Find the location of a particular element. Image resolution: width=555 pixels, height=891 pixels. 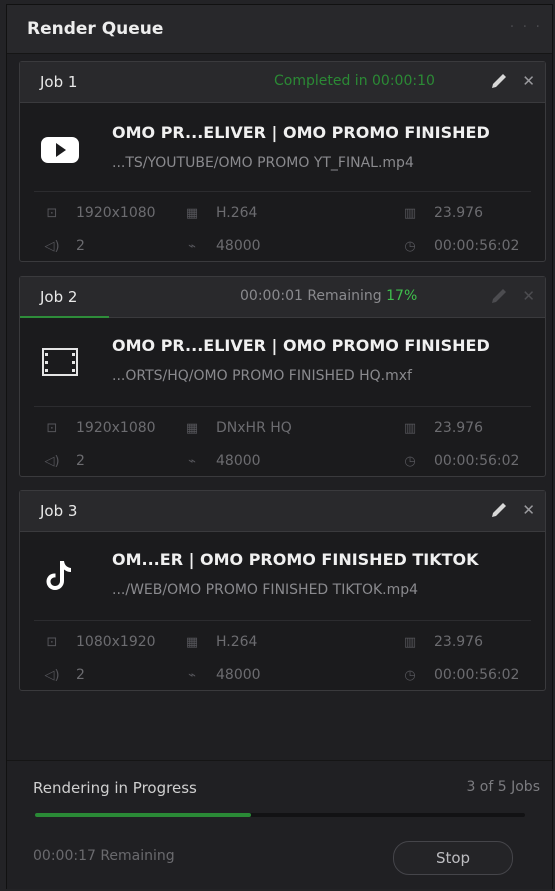

panel-header: Render Queue · · · is located at coordinates (279, 29).